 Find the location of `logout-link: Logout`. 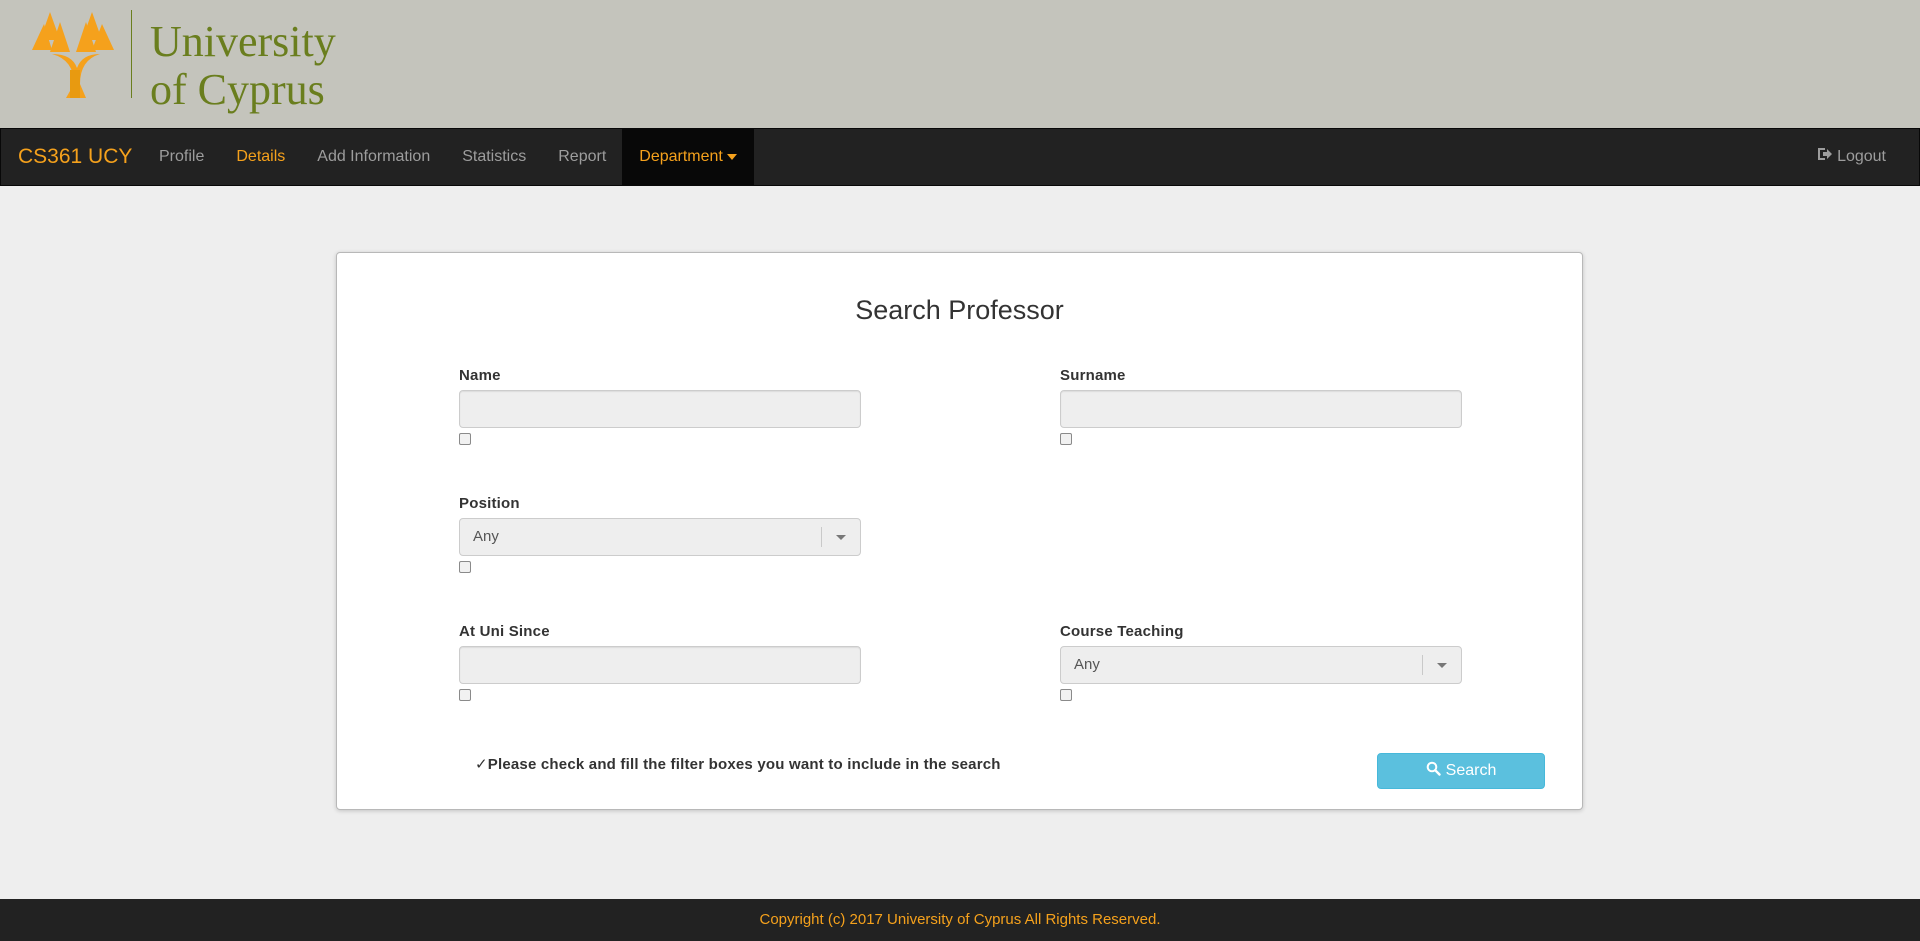

logout-link: Logout is located at coordinates (1851, 157).